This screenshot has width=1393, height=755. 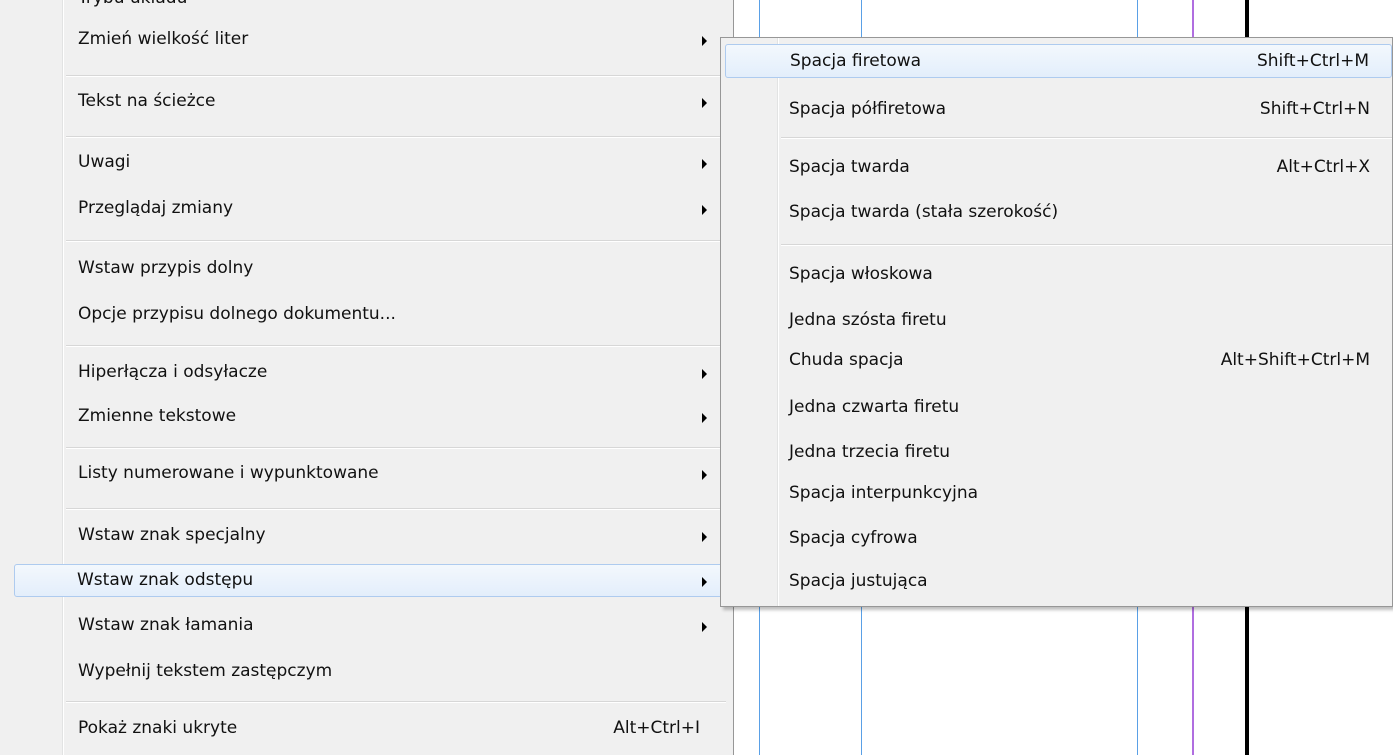 What do you see at coordinates (1314, 109) in the screenshot?
I see `submenu-item-shortcut: Shift+Ctrl+N` at bounding box center [1314, 109].